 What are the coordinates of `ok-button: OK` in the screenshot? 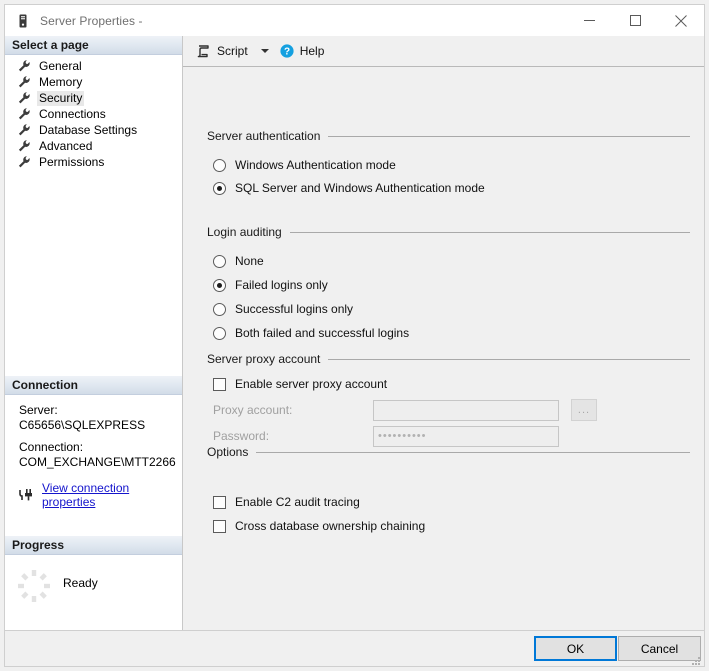 It's located at (575, 648).